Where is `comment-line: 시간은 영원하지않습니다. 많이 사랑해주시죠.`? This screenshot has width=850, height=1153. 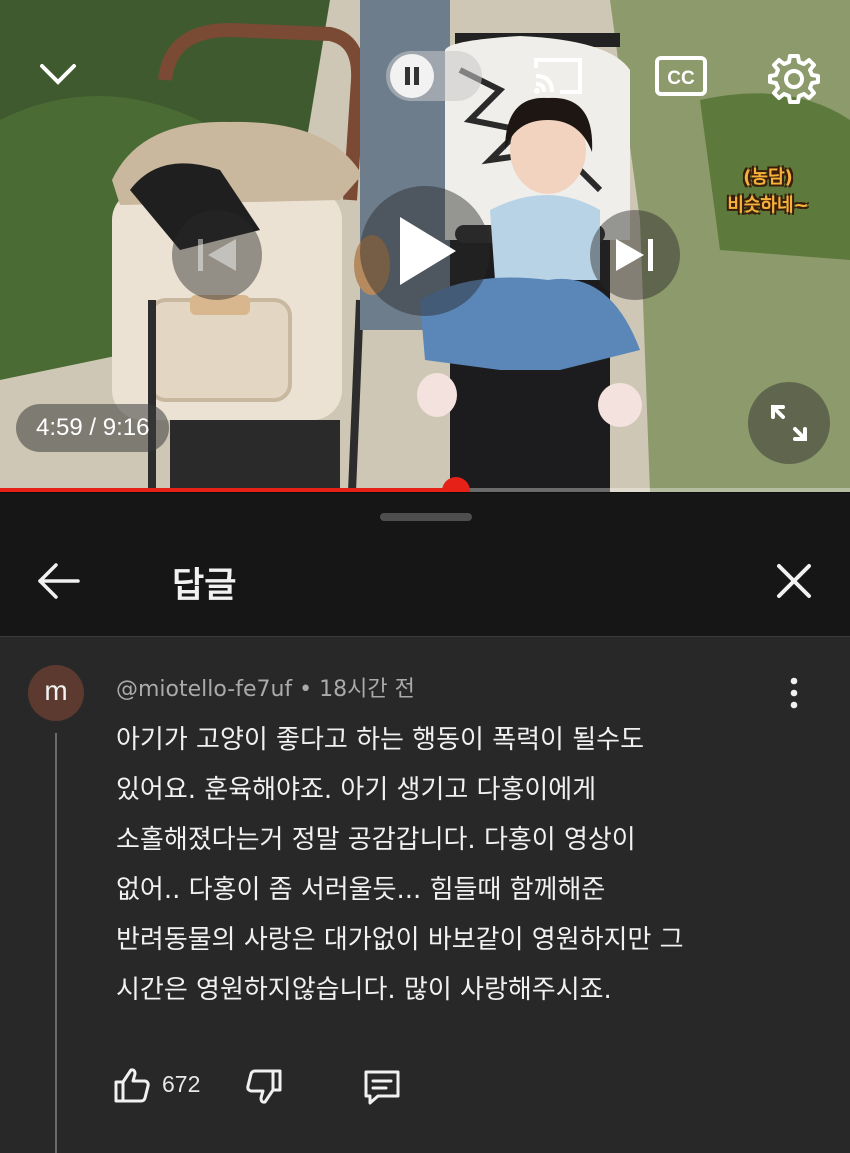 comment-line: 시간은 영원하지않습니다. 많이 사랑해주시죠. is located at coordinates (364, 990).